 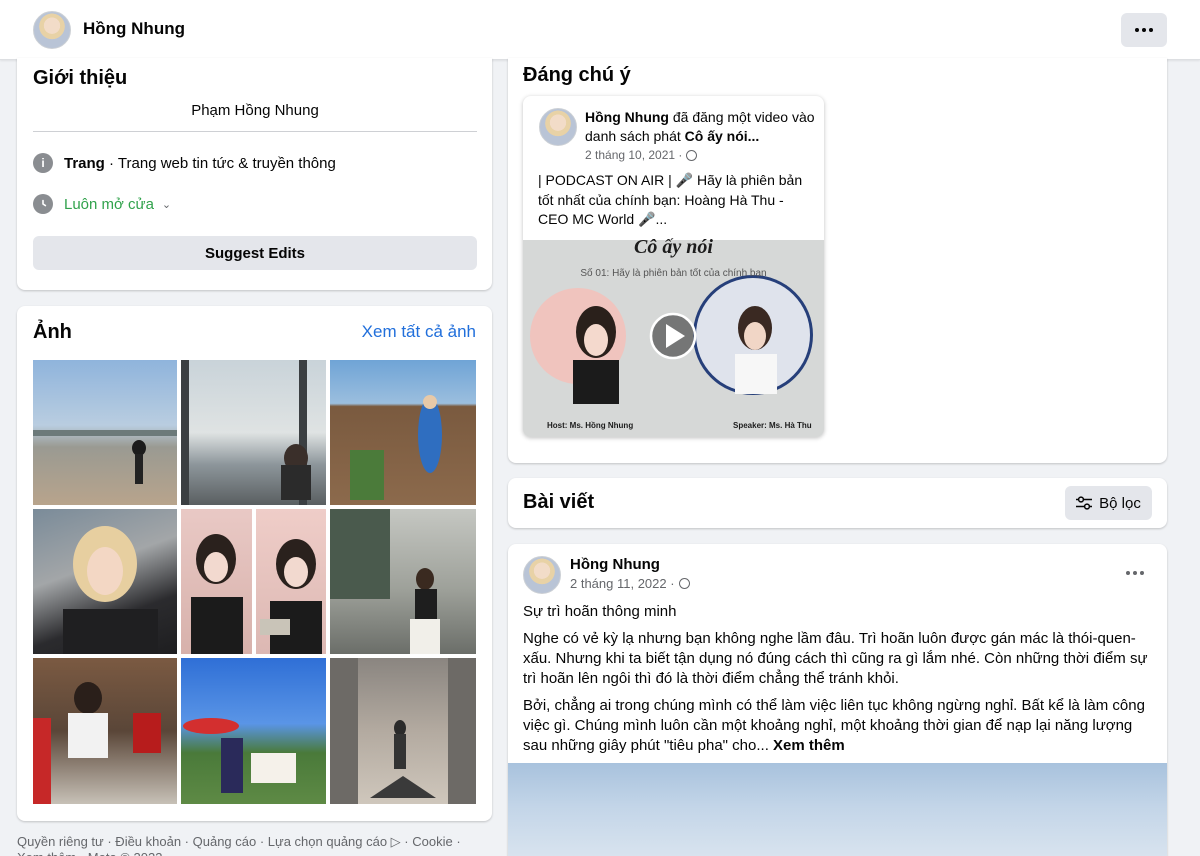 I want to click on info-icon: i, so click(x=43, y=163).